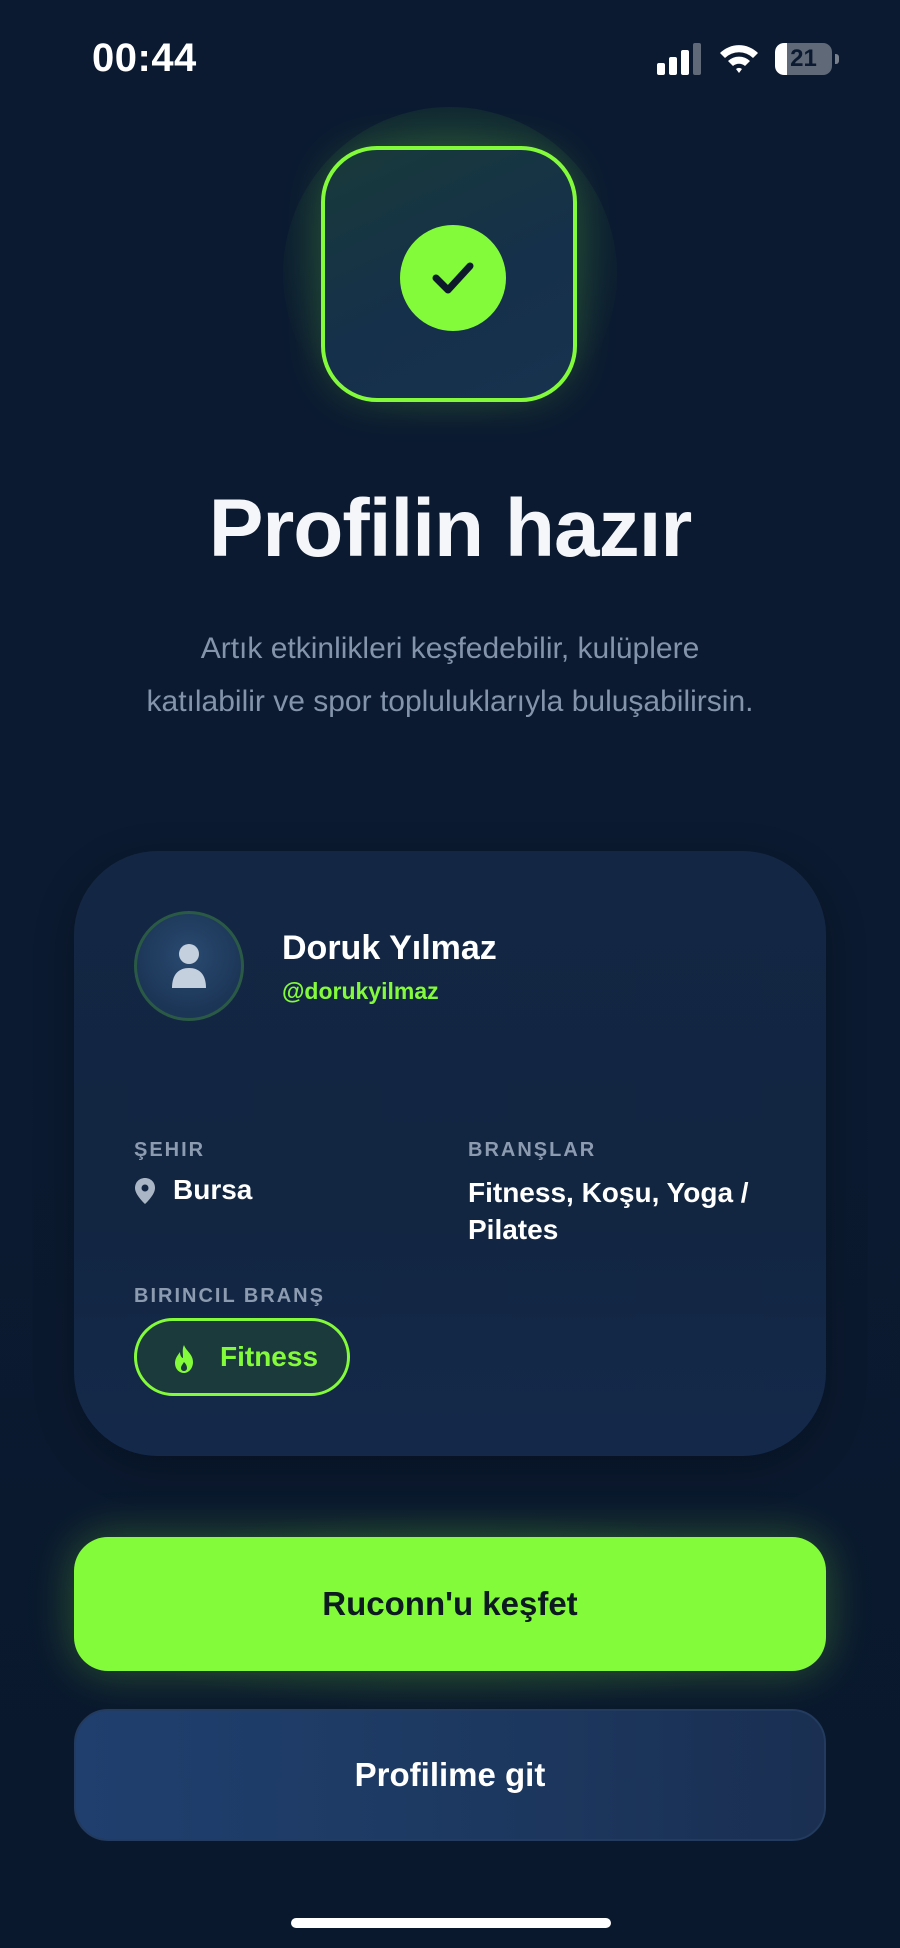 This screenshot has height=1948, width=900. Describe the element at coordinates (170, 1150) in the screenshot. I see `city-label: ŞEHIR` at that location.